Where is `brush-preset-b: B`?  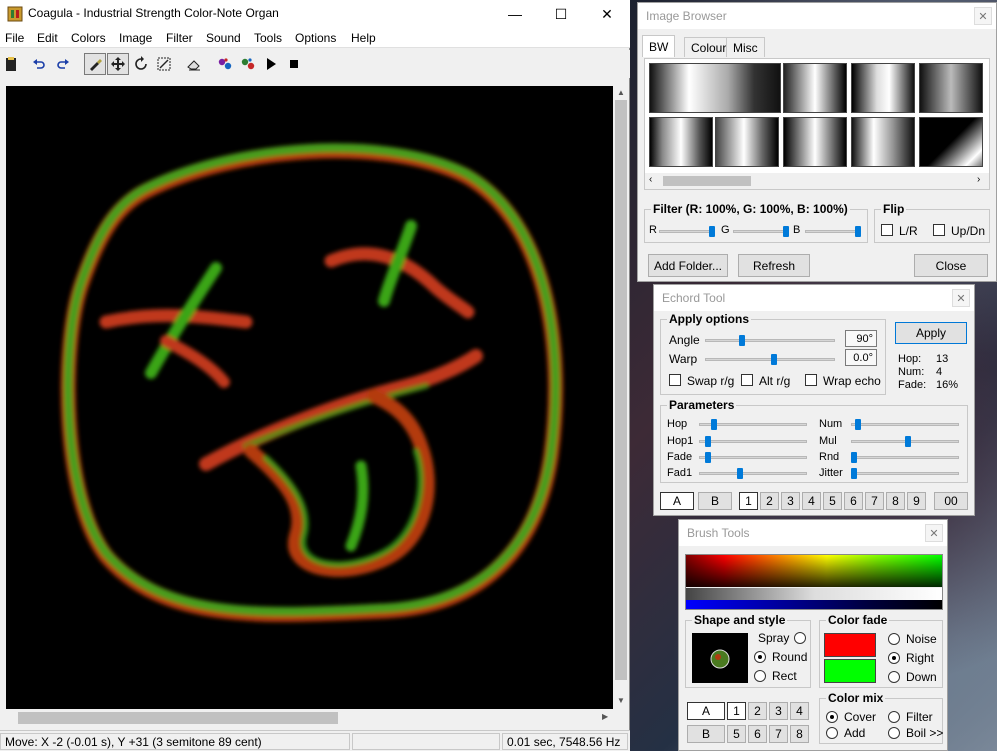
brush-preset-b: B is located at coordinates (706, 734).